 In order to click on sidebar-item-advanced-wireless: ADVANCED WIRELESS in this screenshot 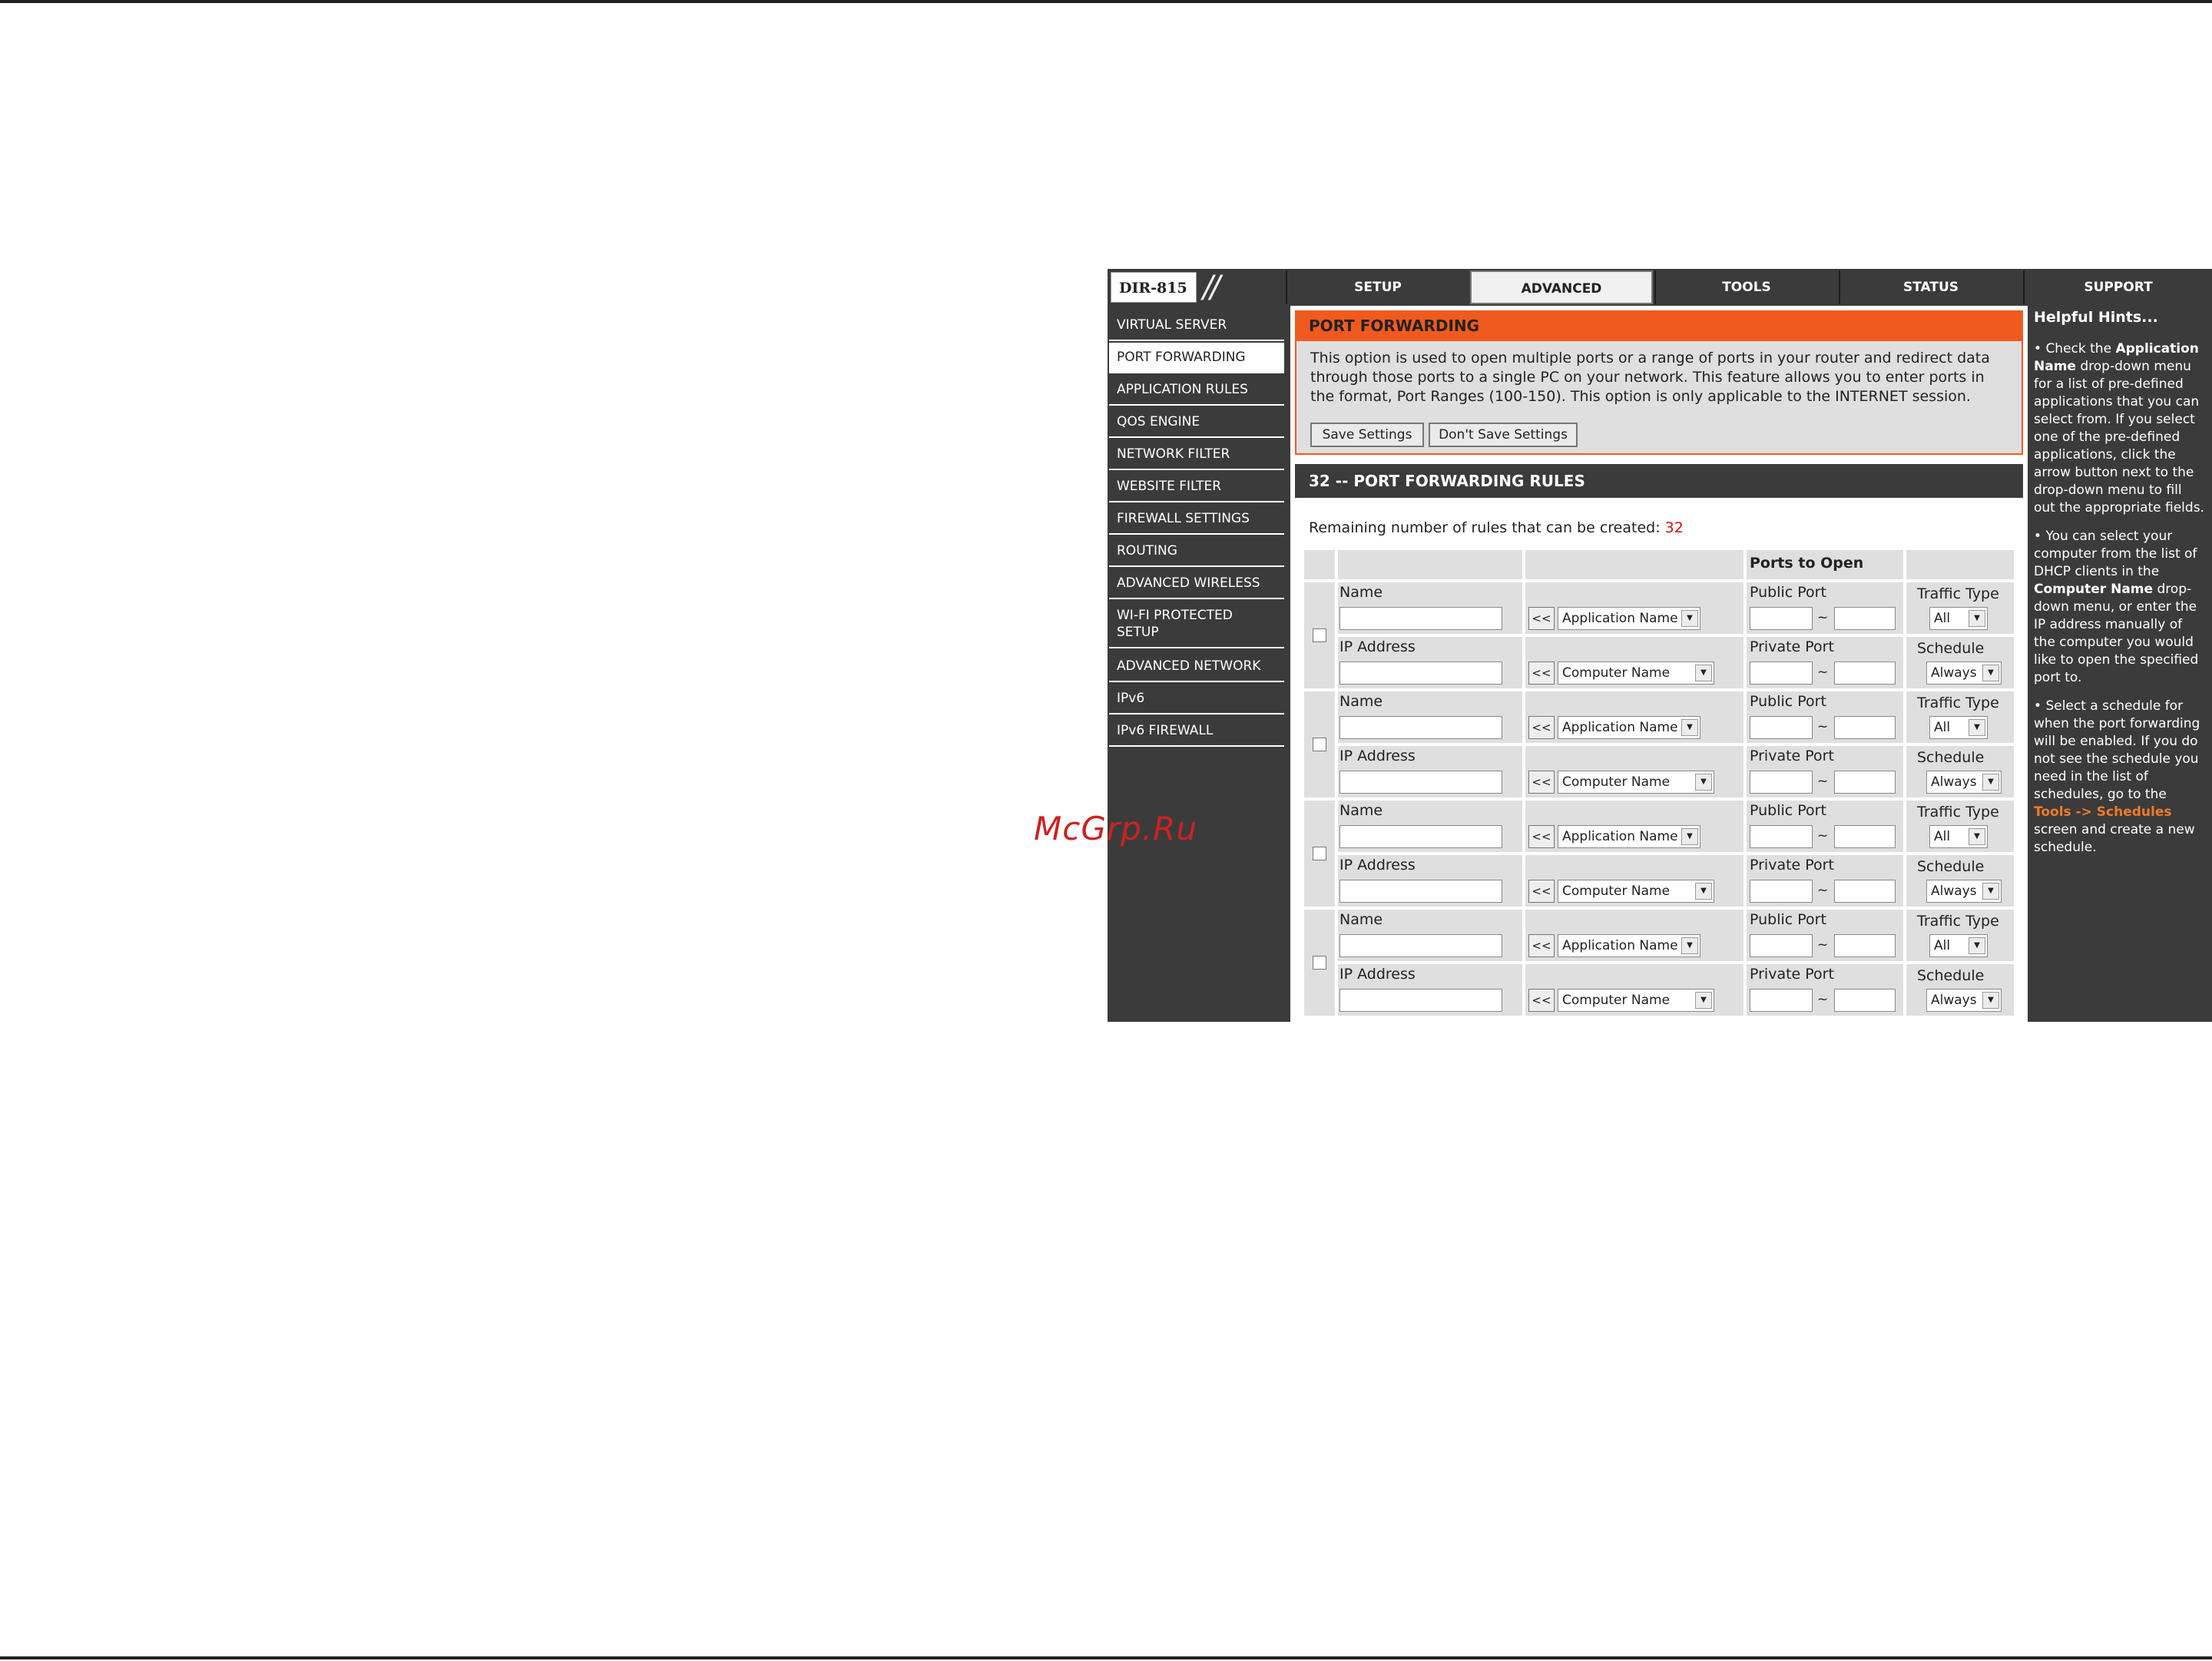, I will do `click(1197, 584)`.